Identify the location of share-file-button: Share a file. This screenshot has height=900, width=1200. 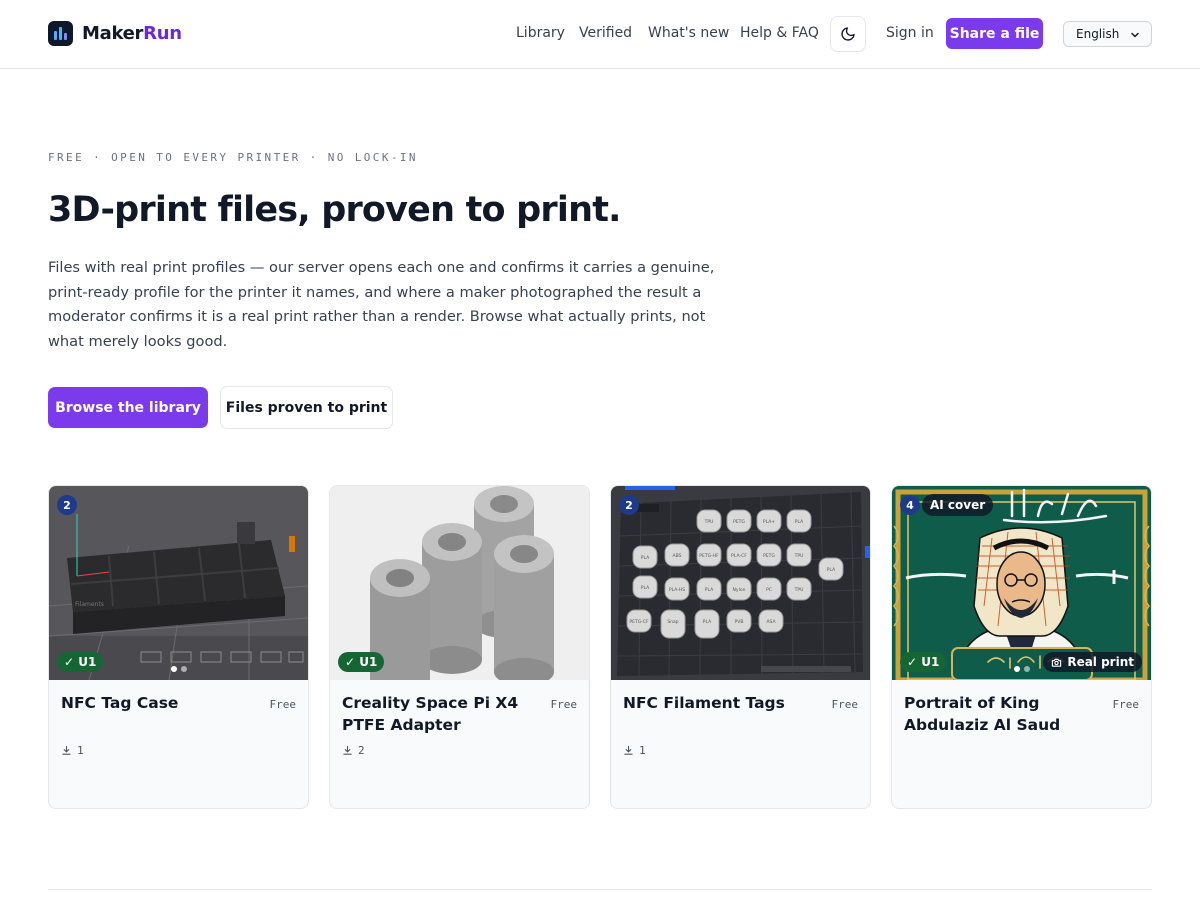
(994, 33).